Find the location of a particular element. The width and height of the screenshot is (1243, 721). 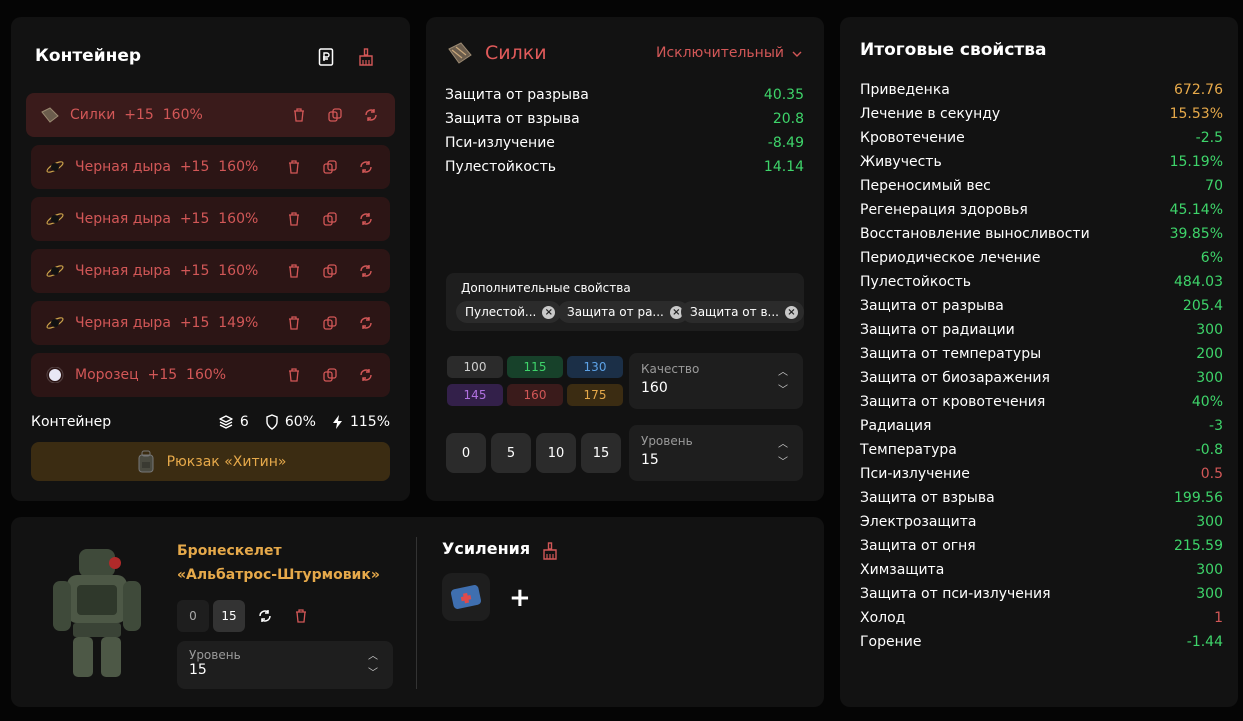

armor-image is located at coordinates (97, 613).